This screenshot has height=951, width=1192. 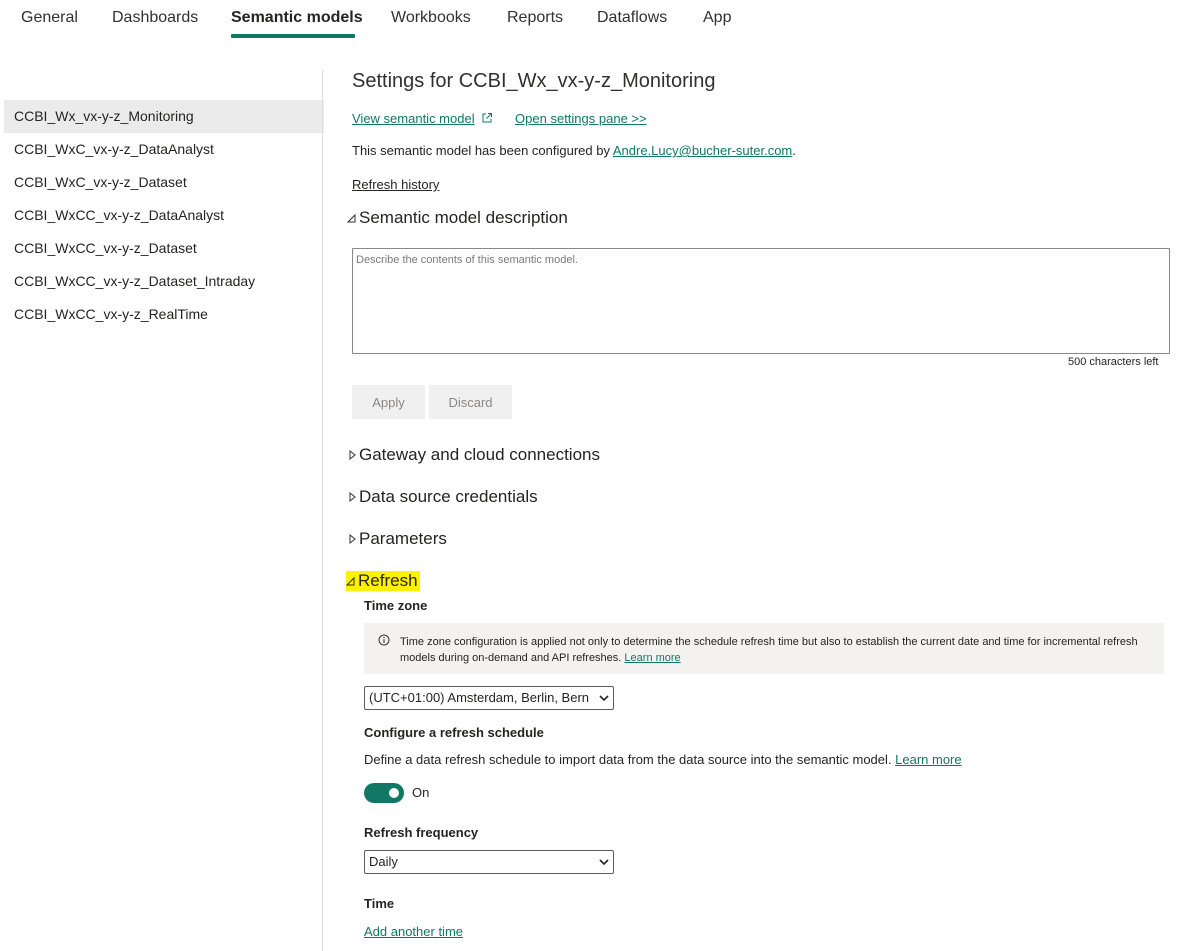 What do you see at coordinates (297, 18) in the screenshot?
I see `tab-semantic-models: Semantic models` at bounding box center [297, 18].